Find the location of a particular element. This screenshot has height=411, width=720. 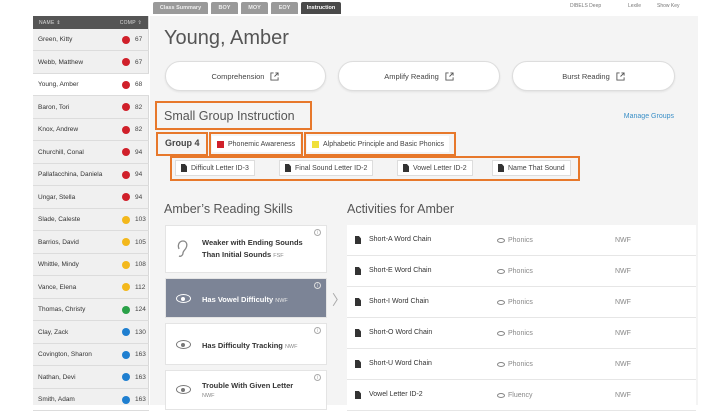

student-name: Covington, Sharon is located at coordinates (65, 354).